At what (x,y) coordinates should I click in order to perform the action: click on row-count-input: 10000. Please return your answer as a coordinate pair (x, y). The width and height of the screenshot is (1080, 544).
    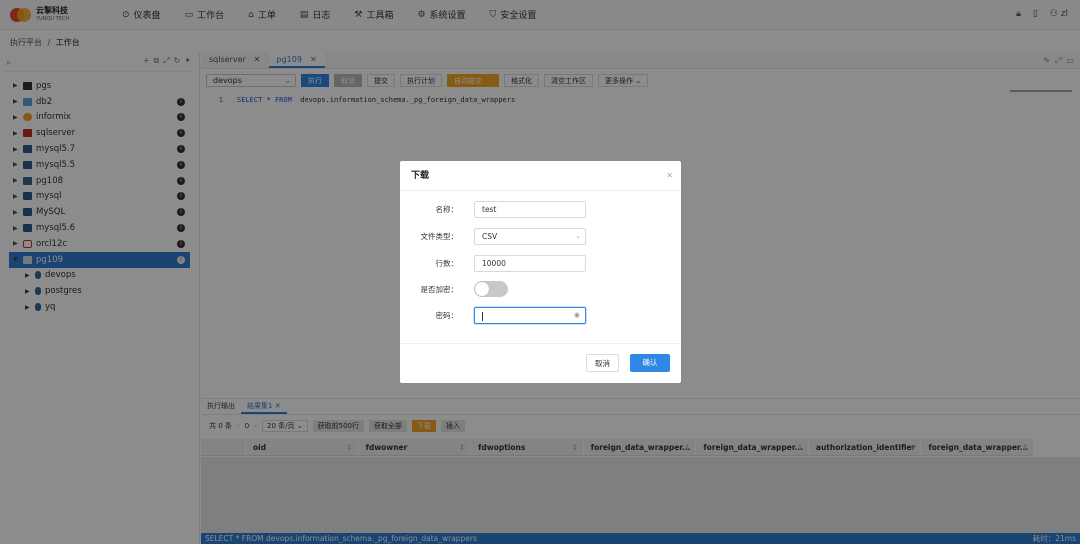
    Looking at the image, I should click on (530, 263).